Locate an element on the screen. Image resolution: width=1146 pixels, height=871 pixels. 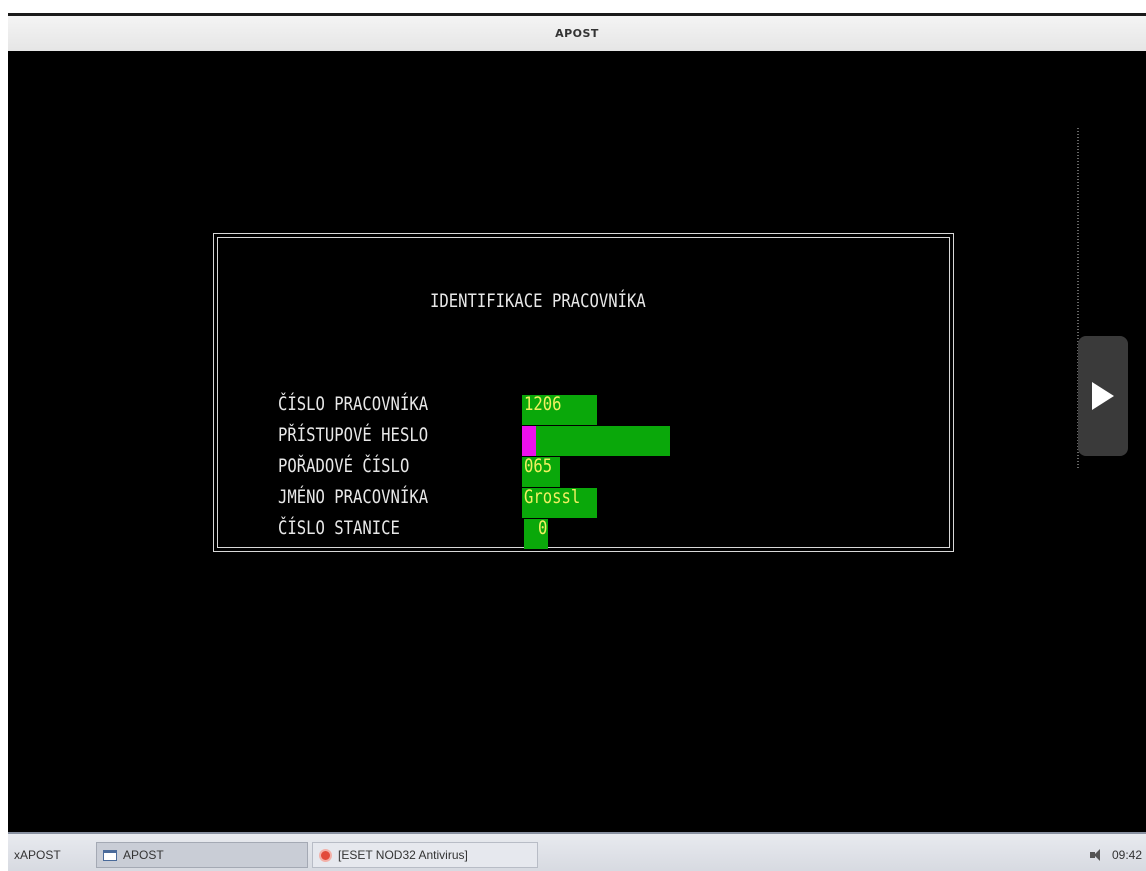
window-title: APOST is located at coordinates (577, 33).